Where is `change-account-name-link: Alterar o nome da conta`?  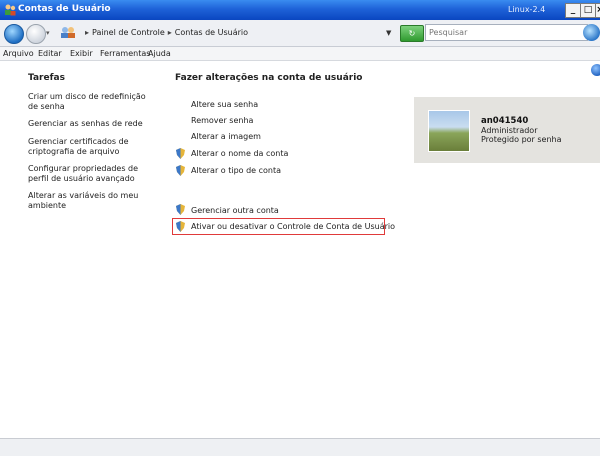 change-account-name-link: Alterar o nome da conta is located at coordinates (239, 153).